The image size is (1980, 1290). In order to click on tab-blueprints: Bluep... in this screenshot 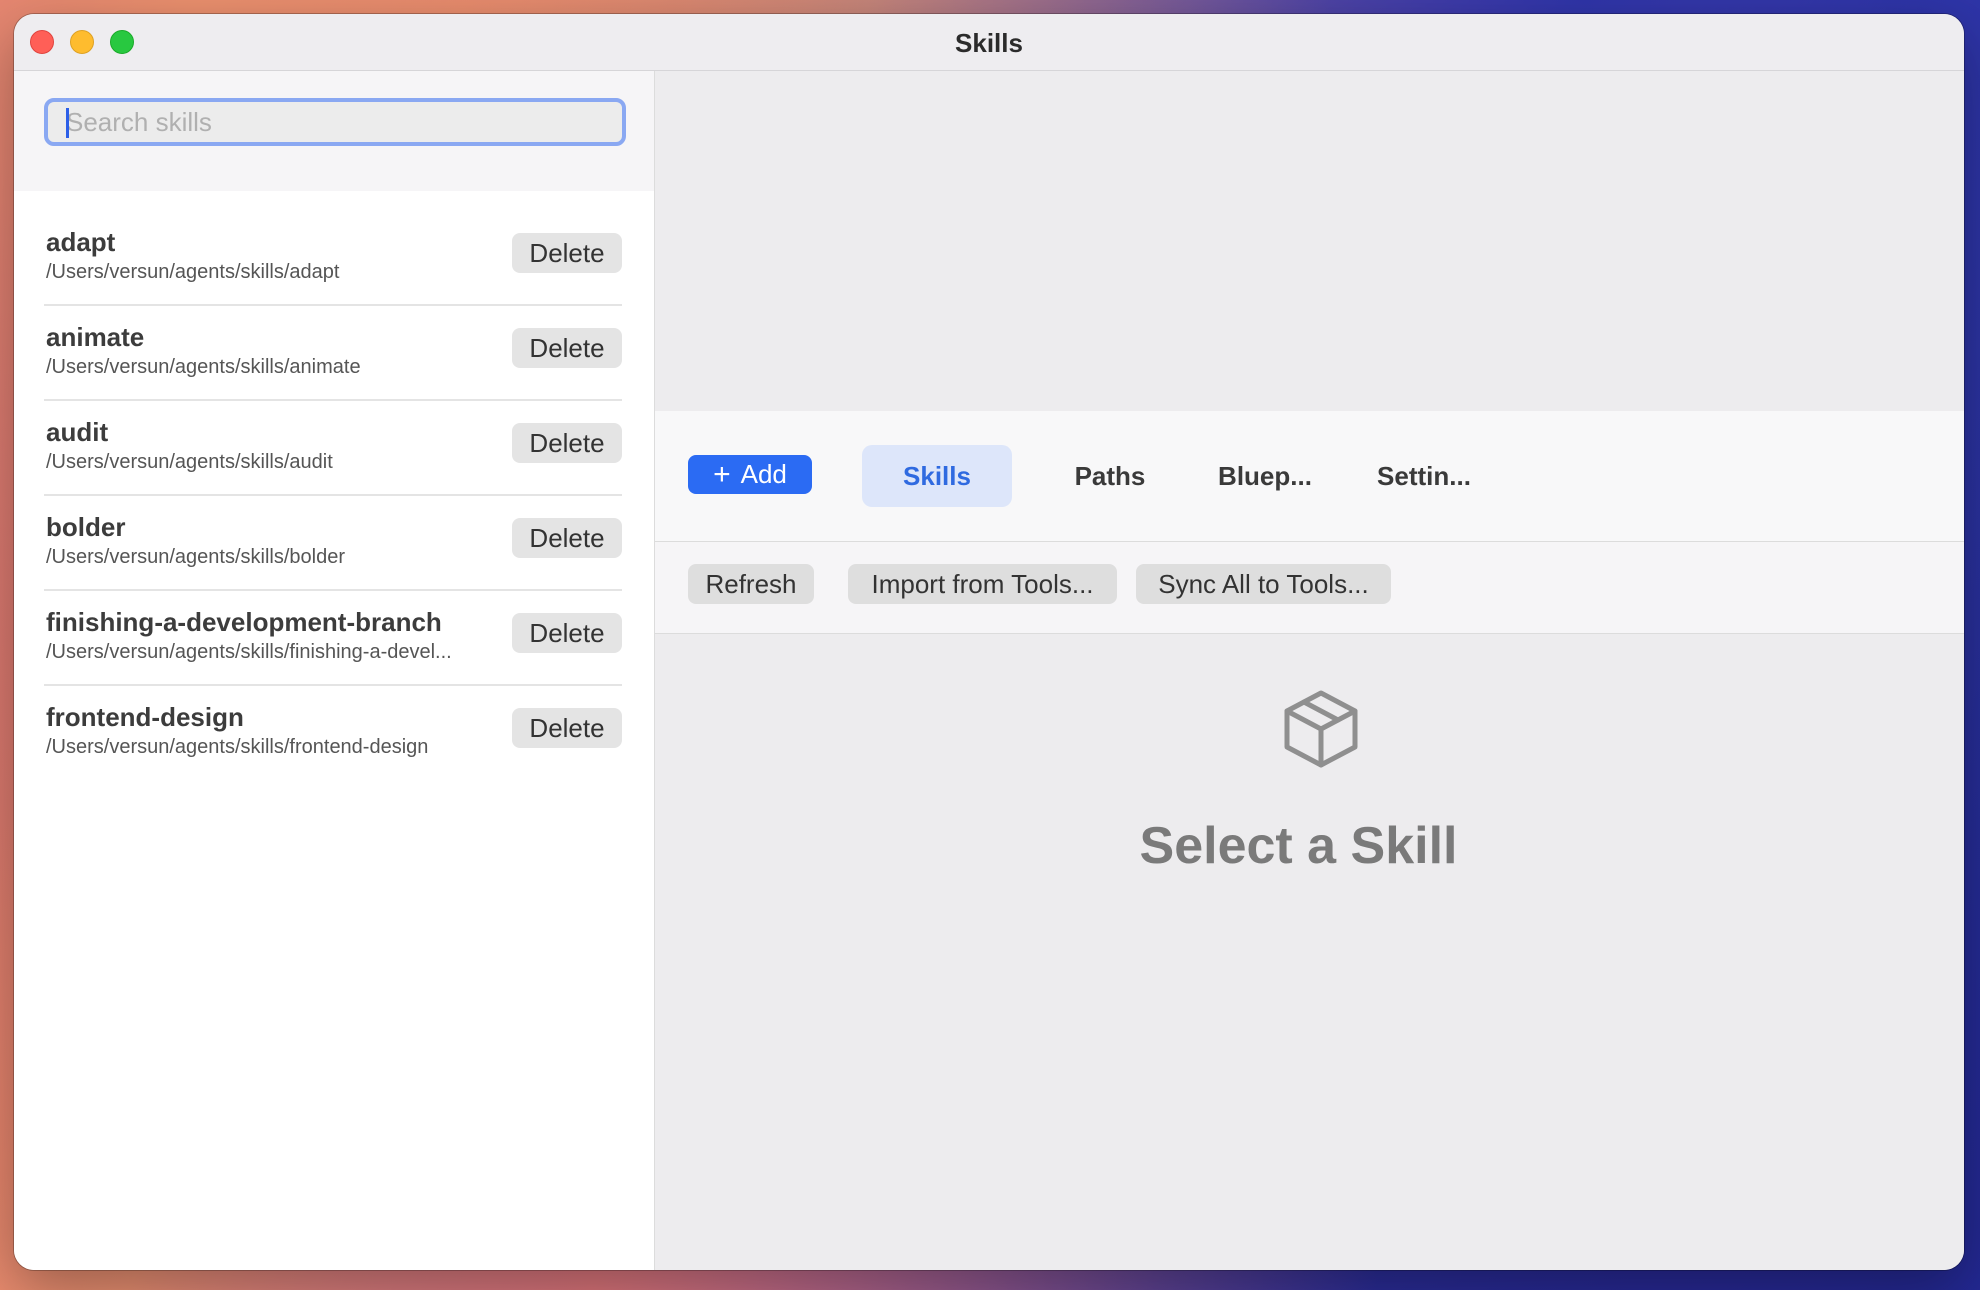, I will do `click(1265, 476)`.